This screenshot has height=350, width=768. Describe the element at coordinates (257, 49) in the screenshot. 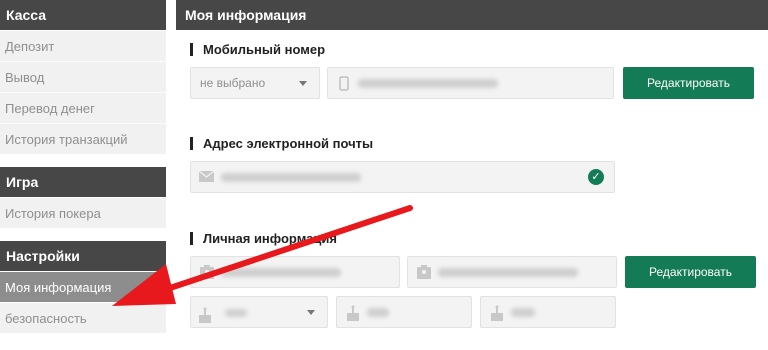

I see `mobile-section-title: Мобильный номер` at that location.